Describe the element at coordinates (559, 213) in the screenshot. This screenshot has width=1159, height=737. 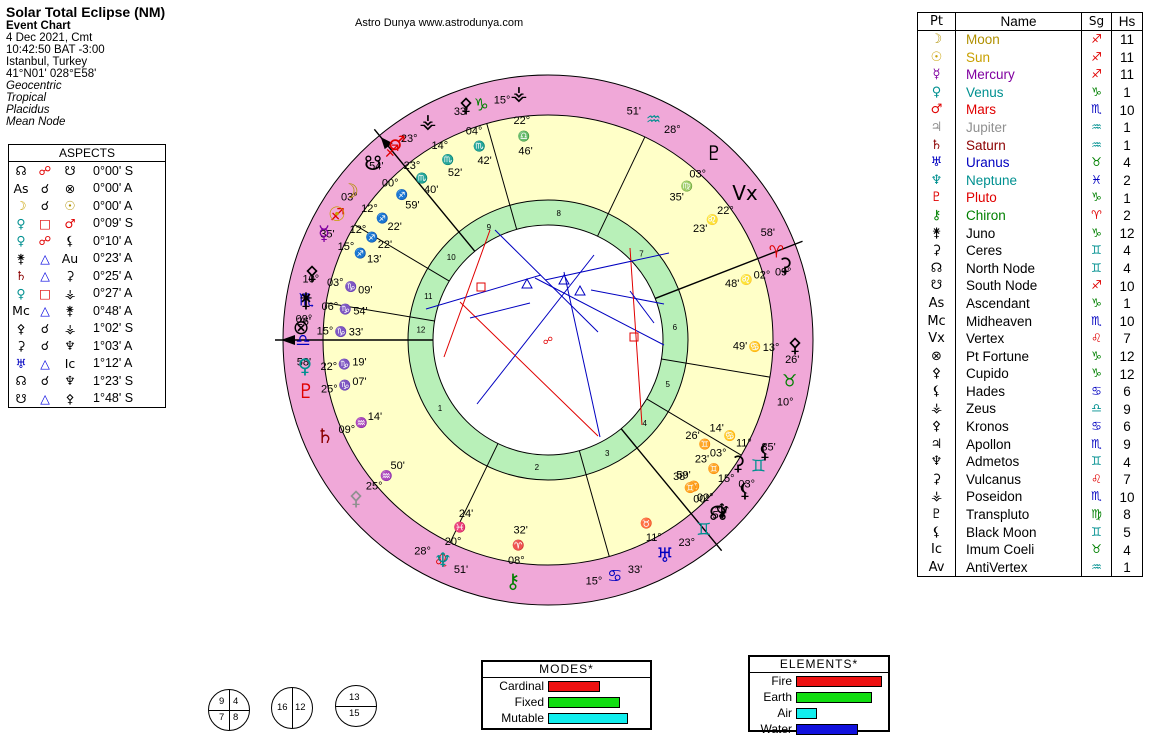
I see `house-number: 8` at that location.